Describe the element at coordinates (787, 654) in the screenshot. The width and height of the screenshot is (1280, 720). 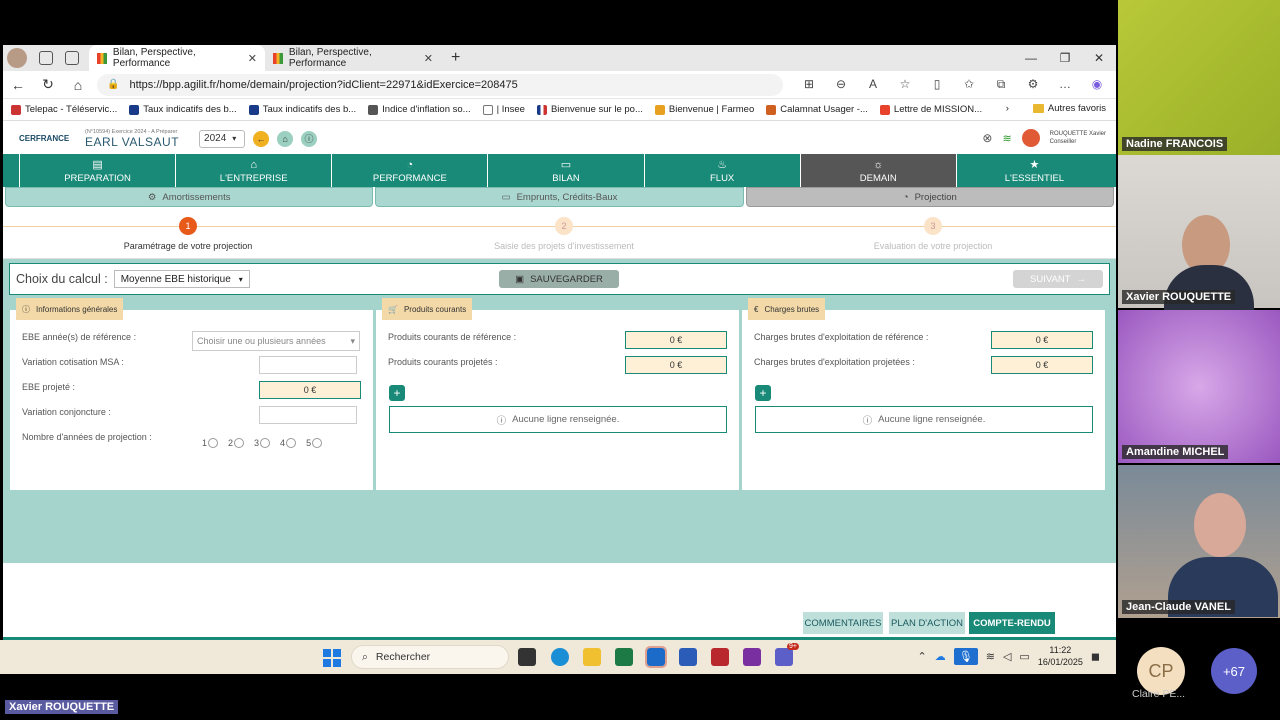
I see `teams-icon: 9+` at that location.